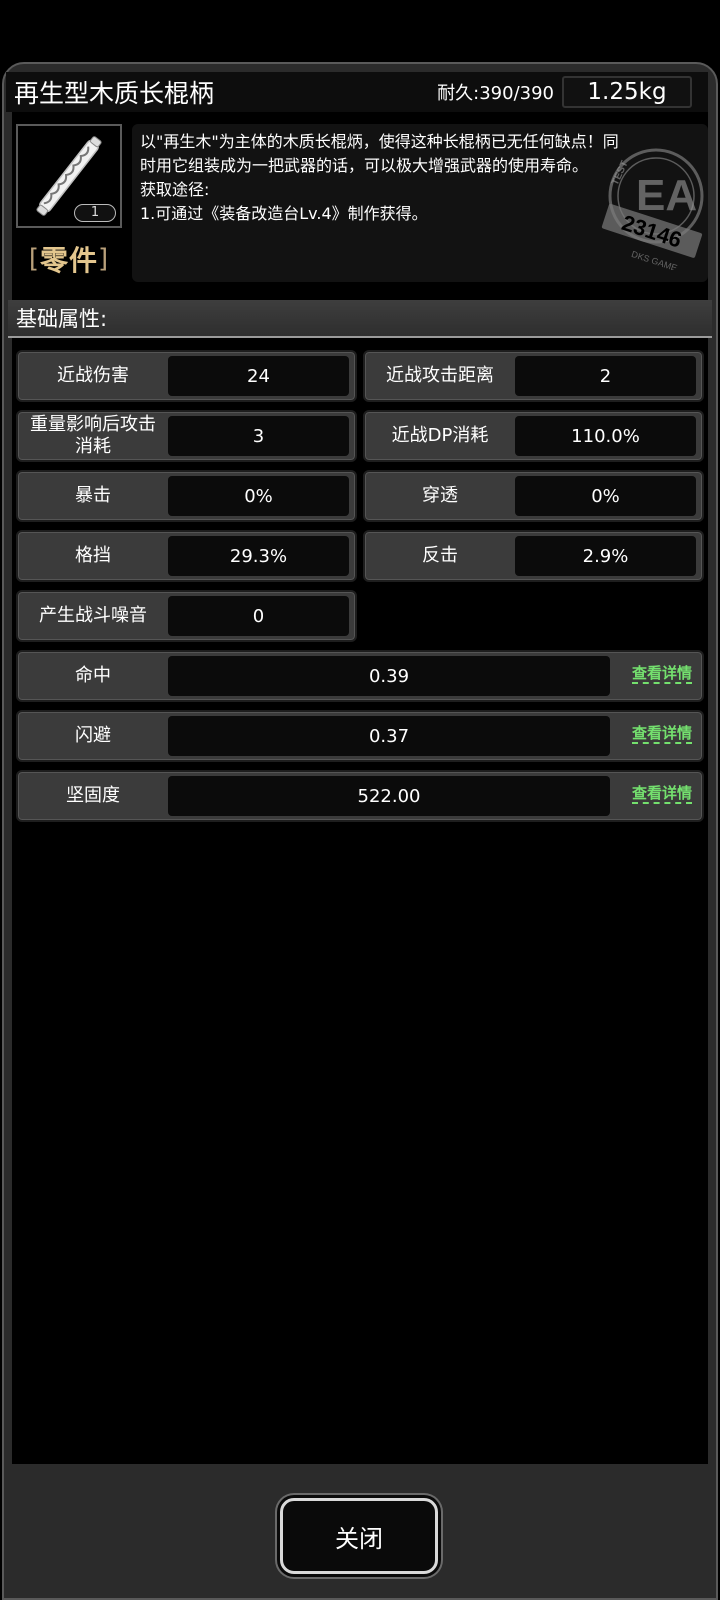 The width and height of the screenshot is (720, 1600). What do you see at coordinates (389, 736) in the screenshot?
I see `stat-value: 0.37` at bounding box center [389, 736].